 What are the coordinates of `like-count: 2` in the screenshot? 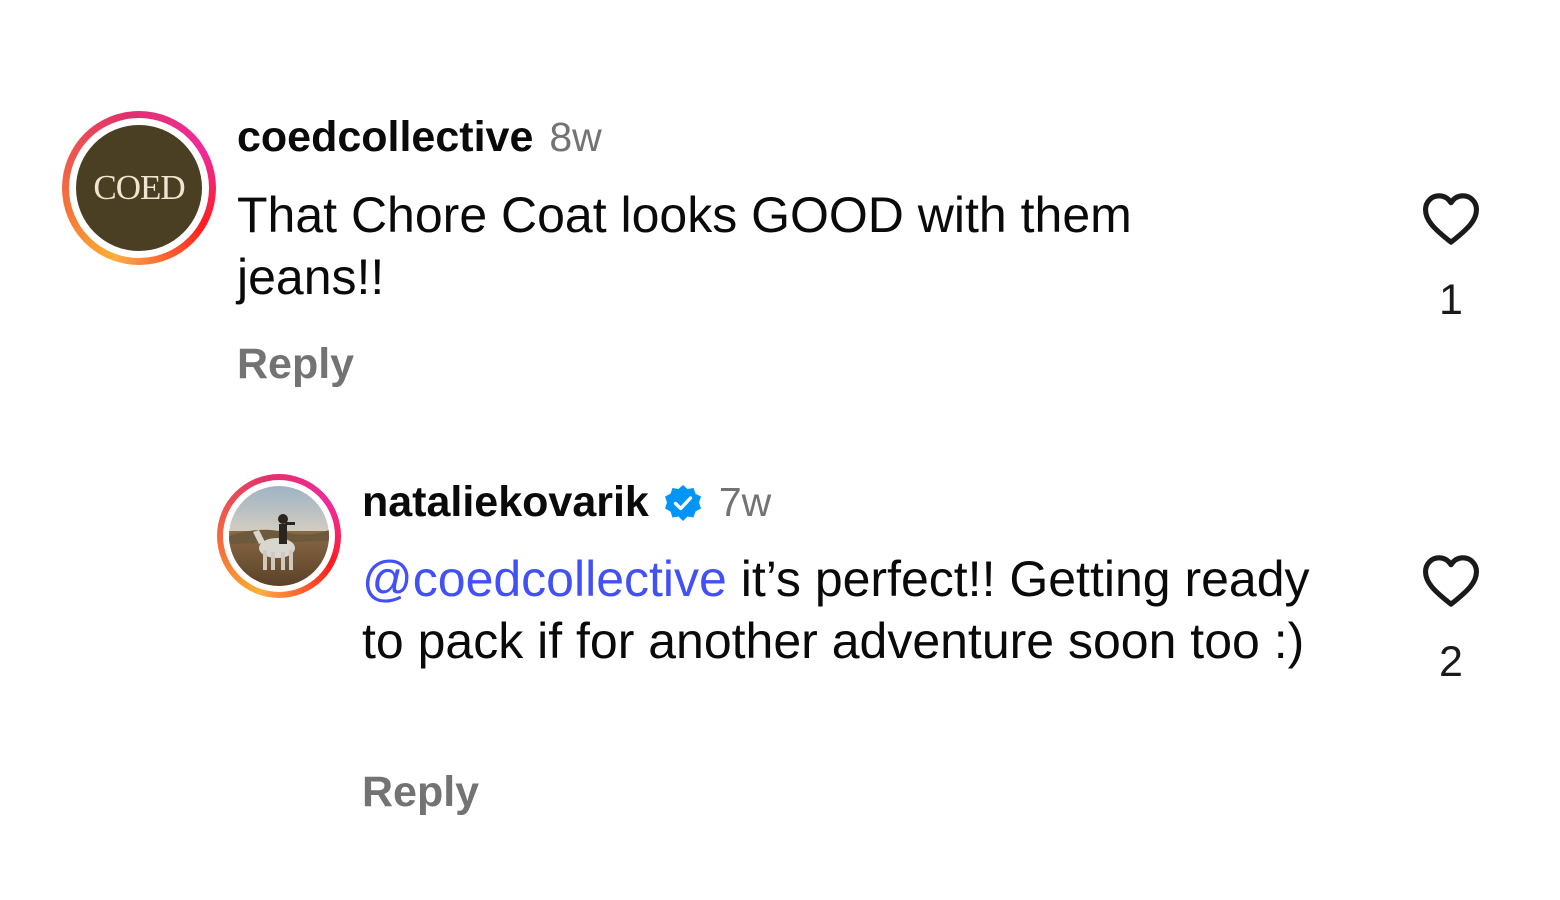 It's located at (1451, 662).